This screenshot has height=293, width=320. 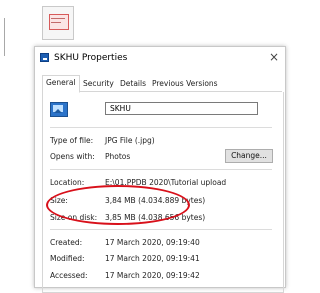 What do you see at coordinates (118, 205) in the screenshot?
I see `highlight-ellipse` at bounding box center [118, 205].